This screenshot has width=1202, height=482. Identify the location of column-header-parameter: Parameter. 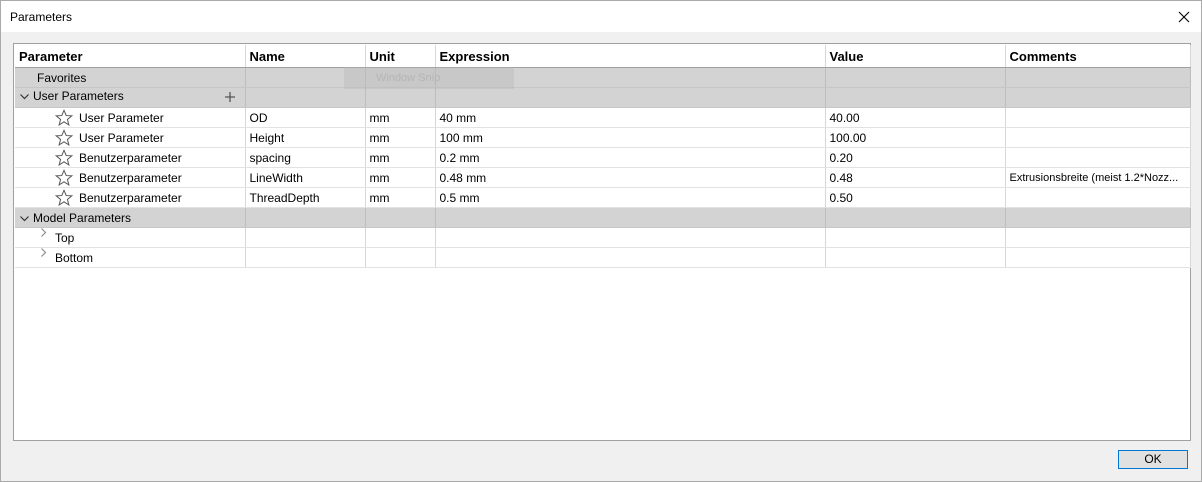
(130, 56).